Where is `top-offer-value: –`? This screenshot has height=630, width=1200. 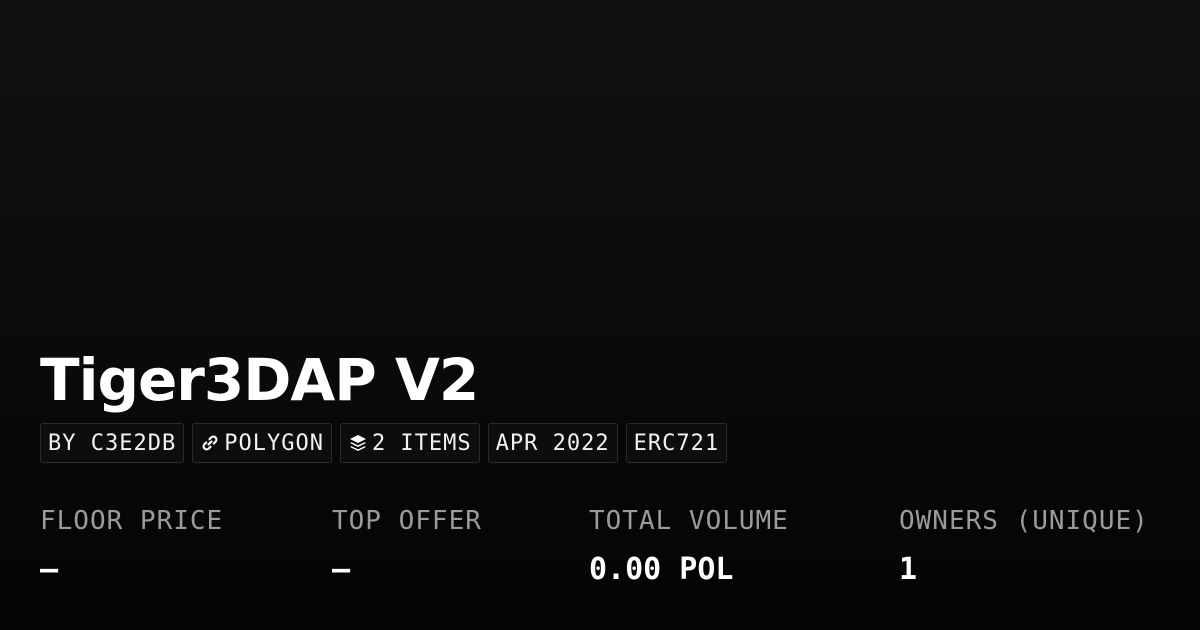
top-offer-value: – is located at coordinates (341, 569).